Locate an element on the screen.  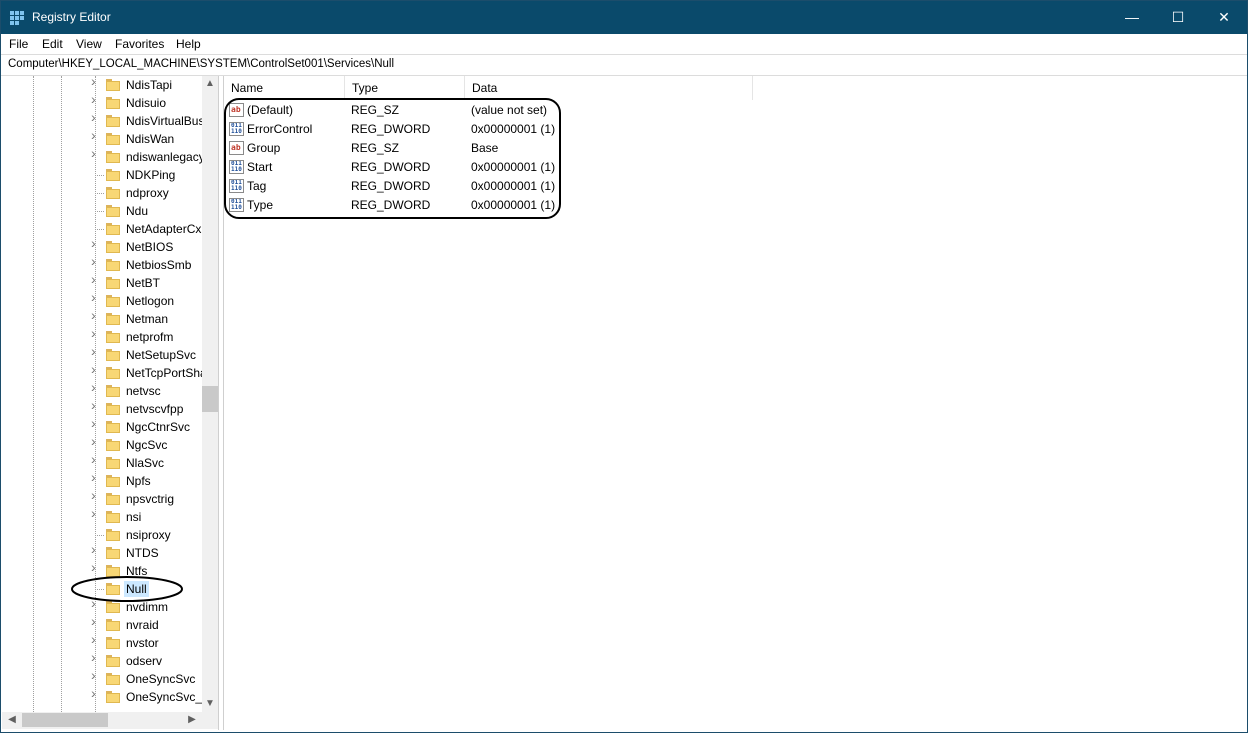
tree-item: › nvstor is located at coordinates (102, 642).